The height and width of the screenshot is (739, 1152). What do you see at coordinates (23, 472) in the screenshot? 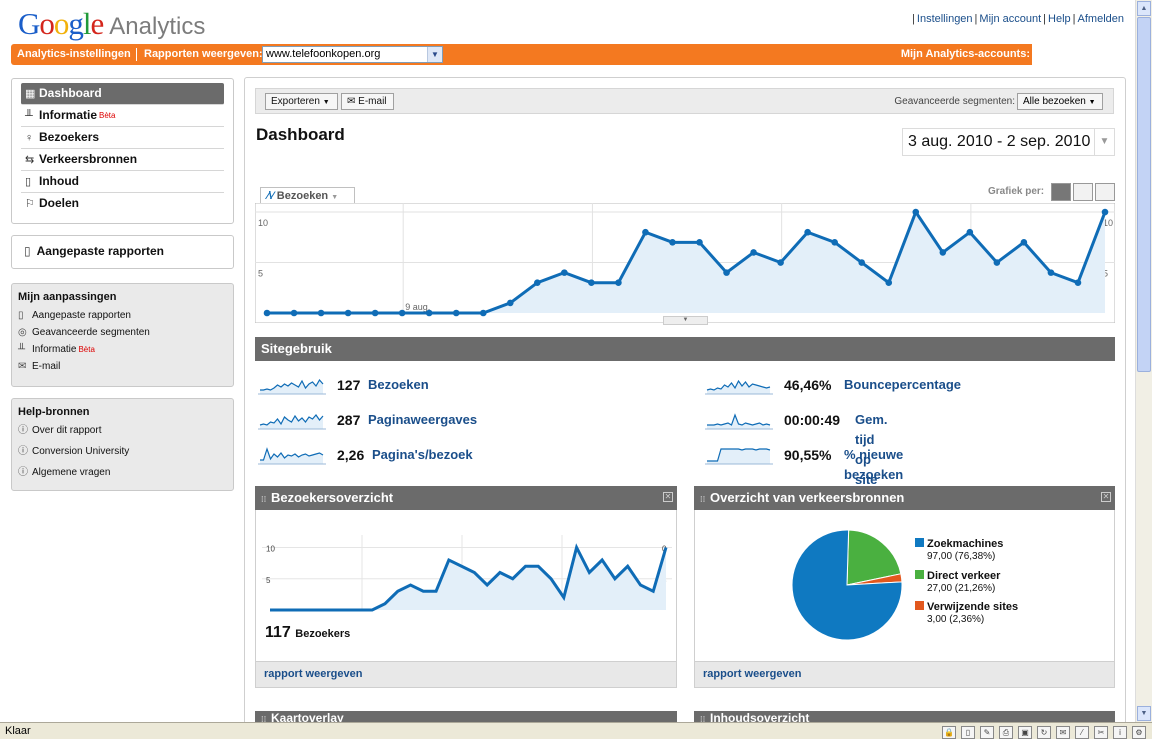
I see `question-icon: ⓘ` at bounding box center [23, 472].